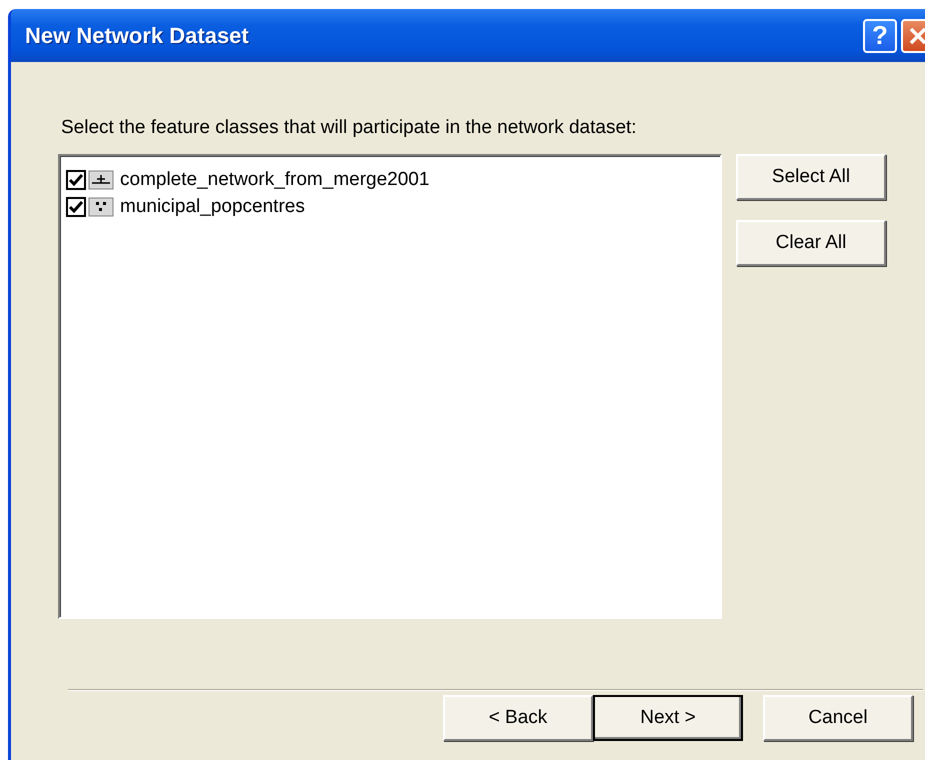  What do you see at coordinates (137, 35) in the screenshot?
I see `window-title: New Network Dataset` at bounding box center [137, 35].